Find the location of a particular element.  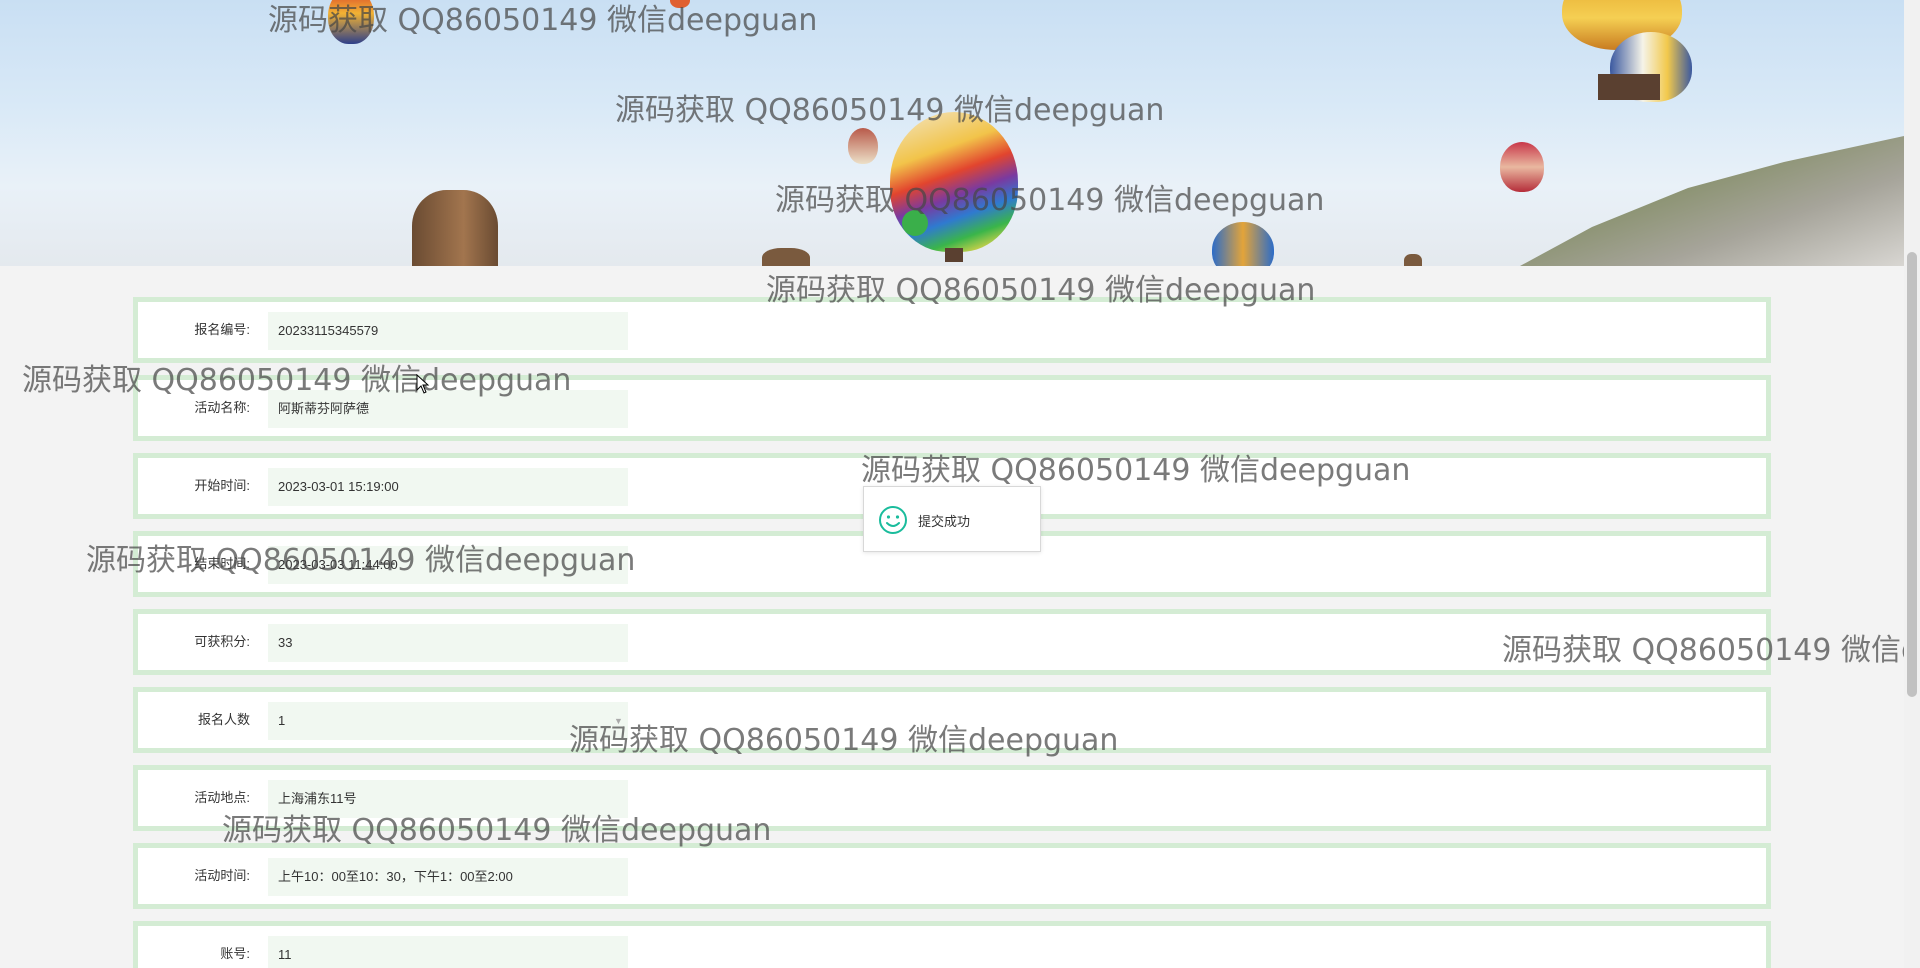

participants-label: 报名人数 is located at coordinates (223, 719).